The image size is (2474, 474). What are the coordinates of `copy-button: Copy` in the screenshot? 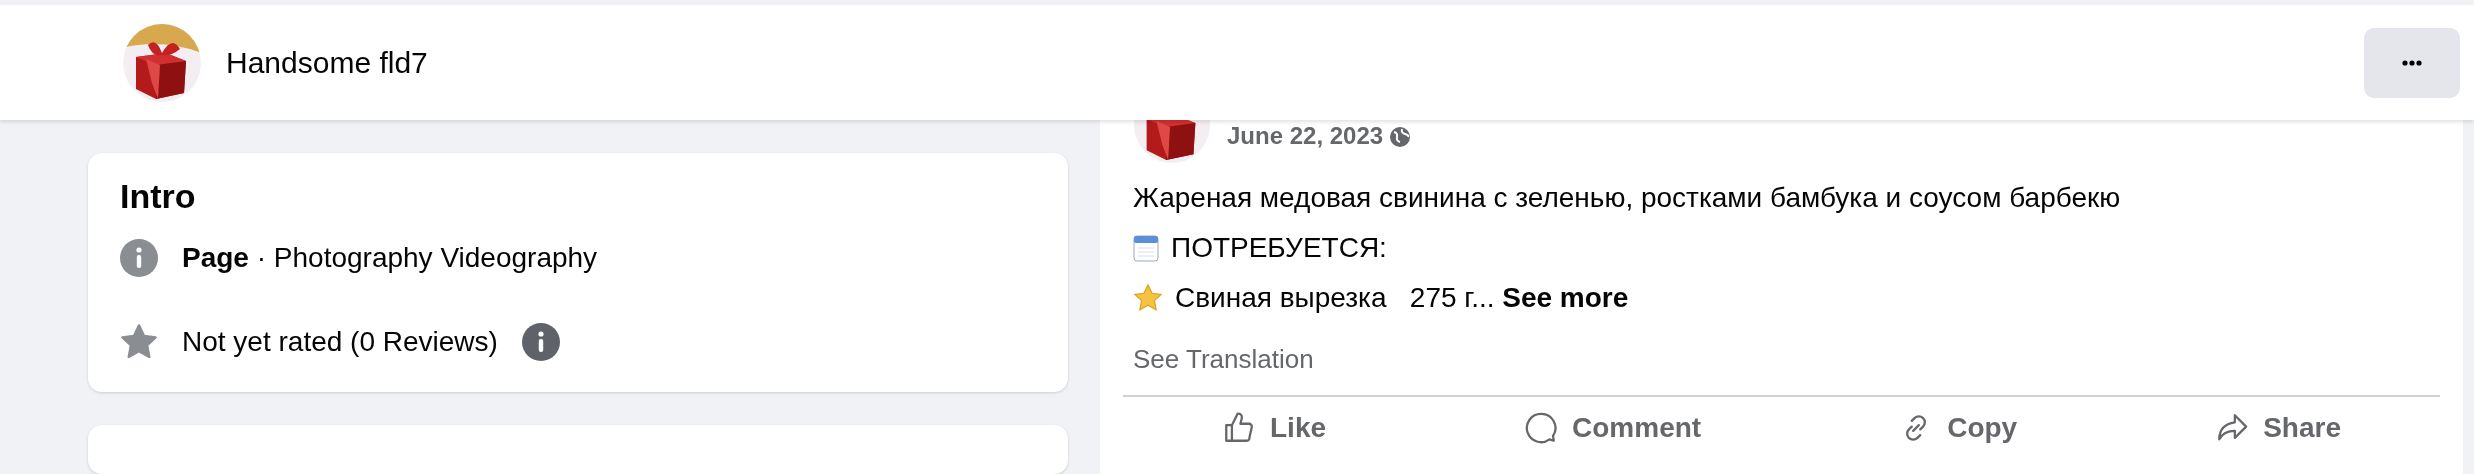 It's located at (1958, 428).